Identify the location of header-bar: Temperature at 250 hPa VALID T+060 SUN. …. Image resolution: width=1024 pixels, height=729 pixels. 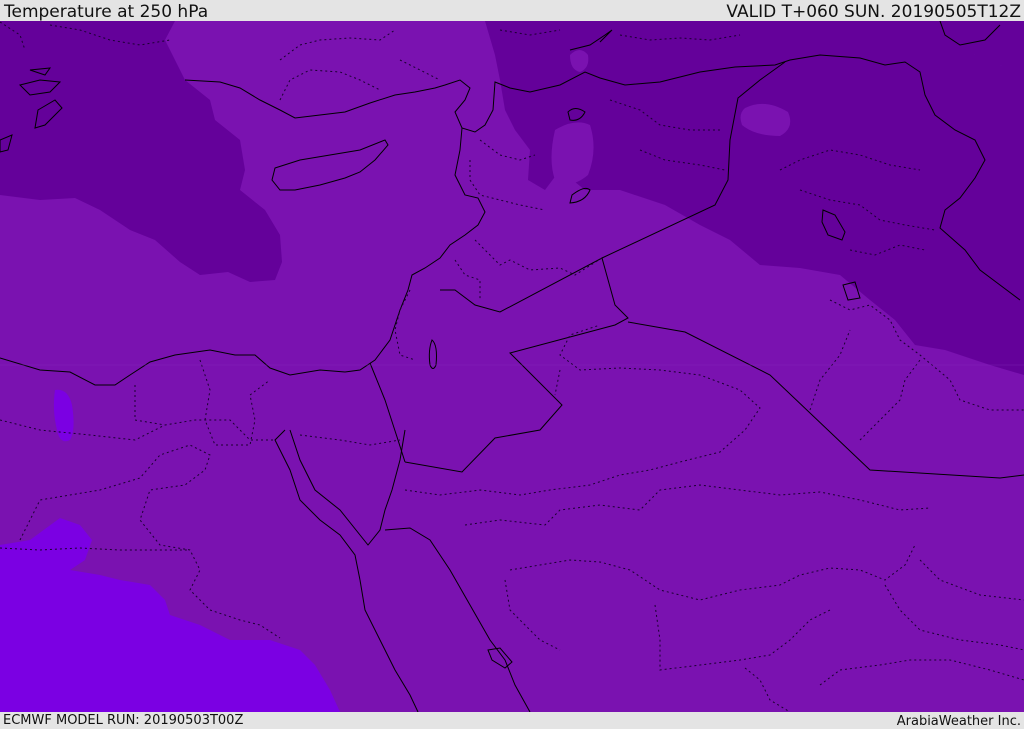
(512, 10).